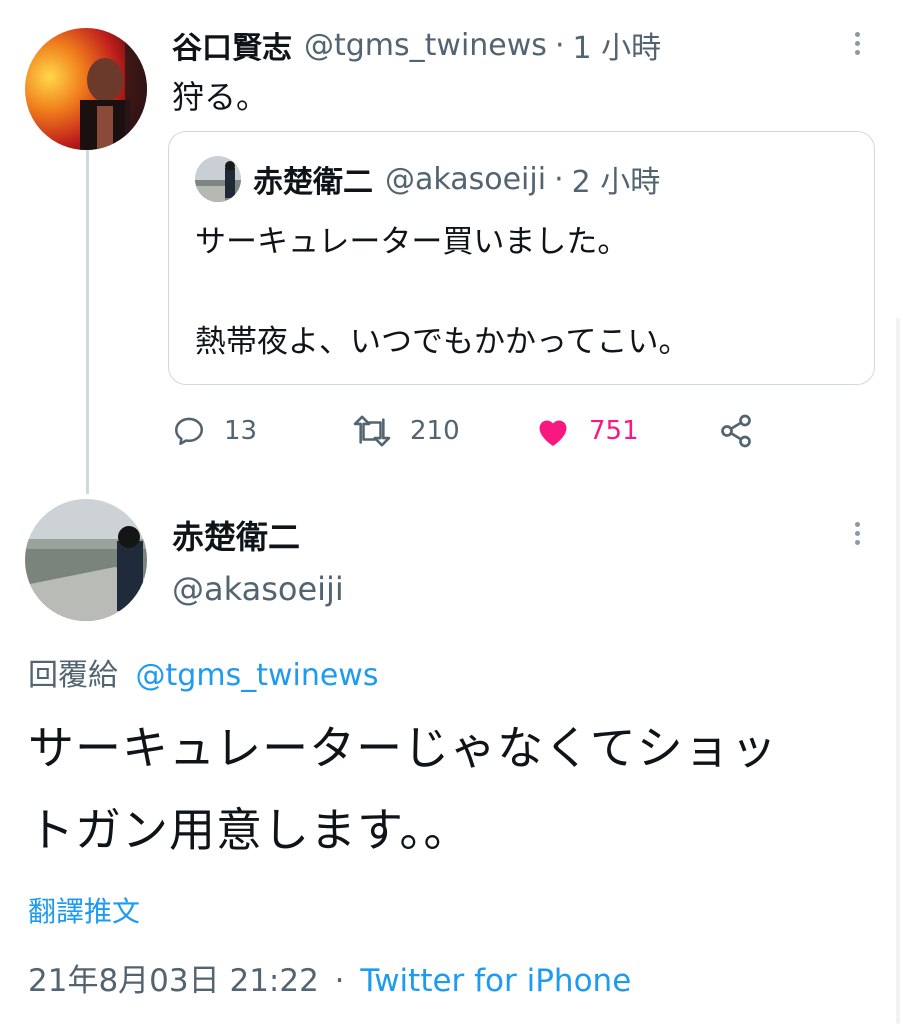 This screenshot has width=903, height=1024. I want to click on parent-handle: @tgms_twinews, so click(425, 45).